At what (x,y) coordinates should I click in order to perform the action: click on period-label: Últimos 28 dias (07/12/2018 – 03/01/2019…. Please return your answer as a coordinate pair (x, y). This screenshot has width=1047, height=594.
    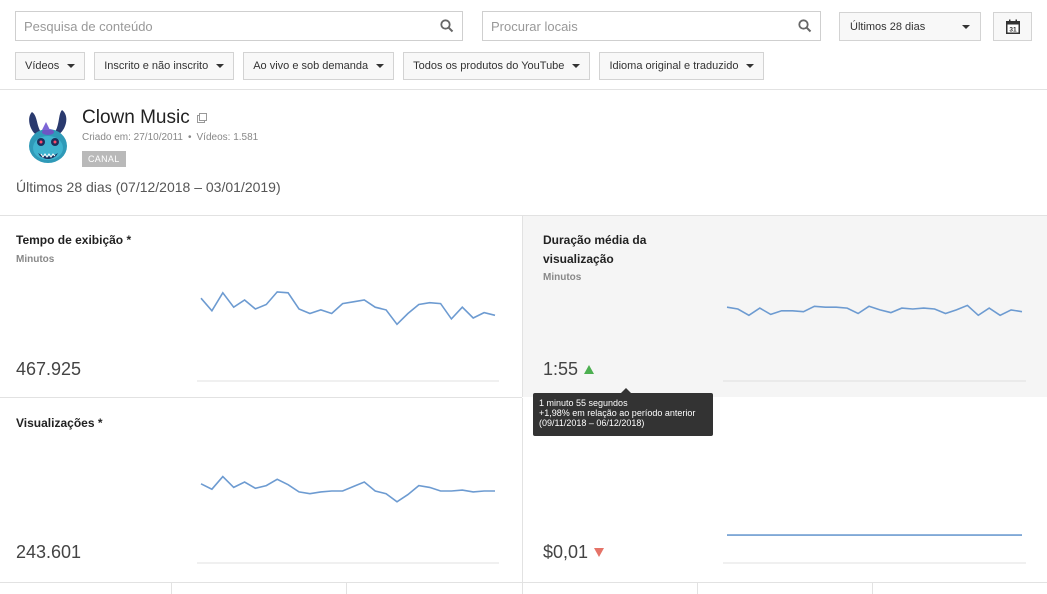
    Looking at the image, I should click on (148, 187).